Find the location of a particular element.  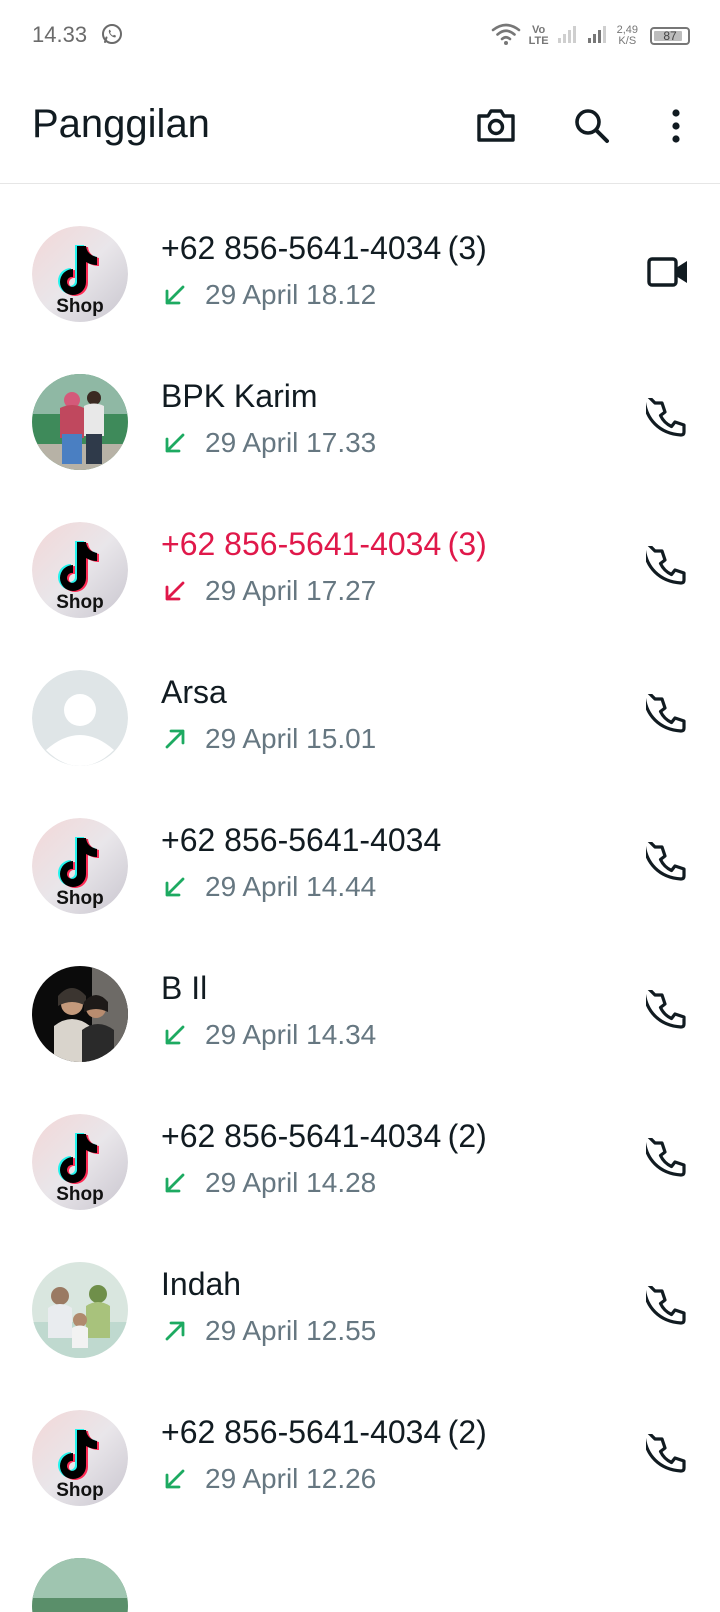

call-row: Shop +62 856-5641-4034 (3) 29 April 18.12 is located at coordinates (360, 270).